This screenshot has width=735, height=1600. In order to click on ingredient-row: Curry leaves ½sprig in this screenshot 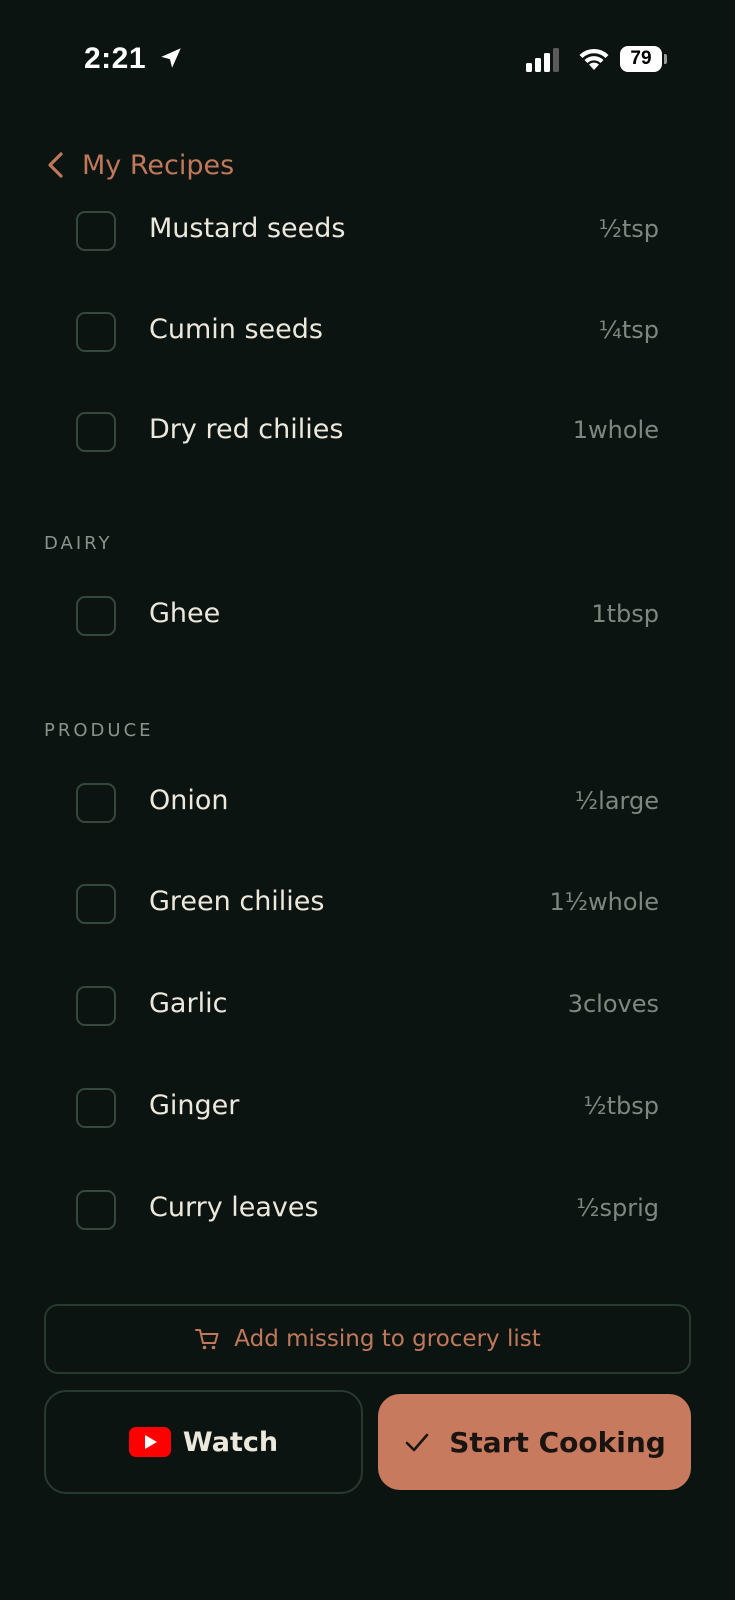, I will do `click(367, 1212)`.